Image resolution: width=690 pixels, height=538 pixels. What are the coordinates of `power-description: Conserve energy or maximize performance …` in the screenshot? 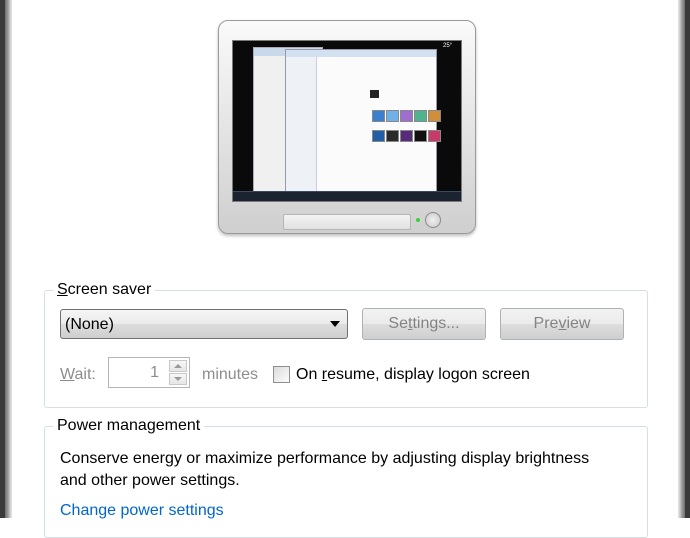 It's located at (325, 469).